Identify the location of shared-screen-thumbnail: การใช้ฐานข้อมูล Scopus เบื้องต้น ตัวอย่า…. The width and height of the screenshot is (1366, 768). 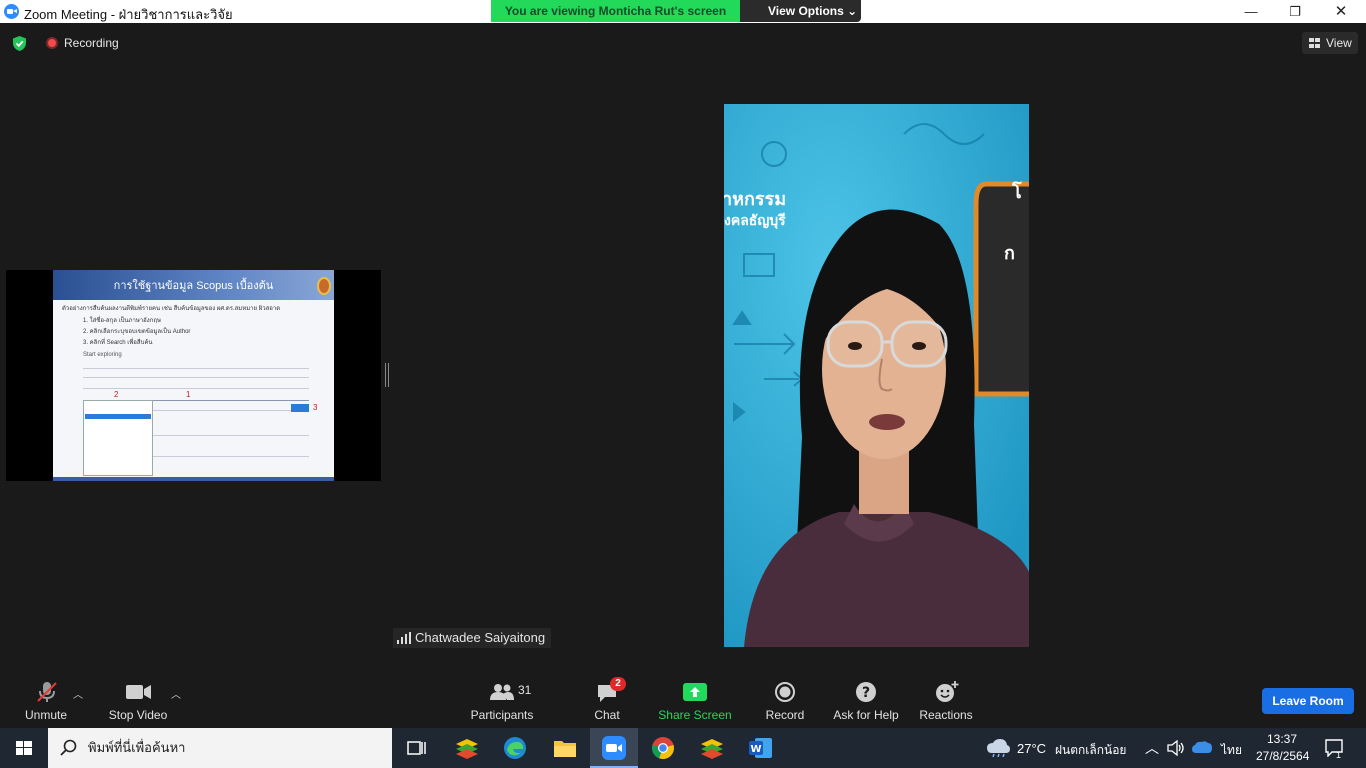
(193, 375).